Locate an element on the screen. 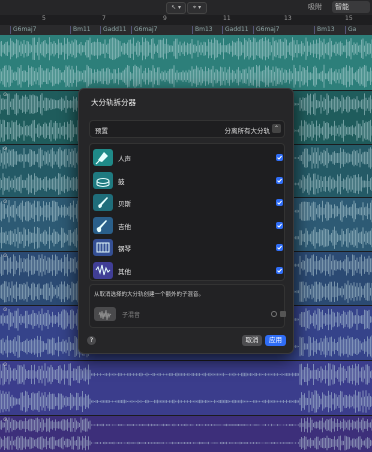 This screenshot has height=452, width=372. chord-label: Ga is located at coordinates (350, 30).